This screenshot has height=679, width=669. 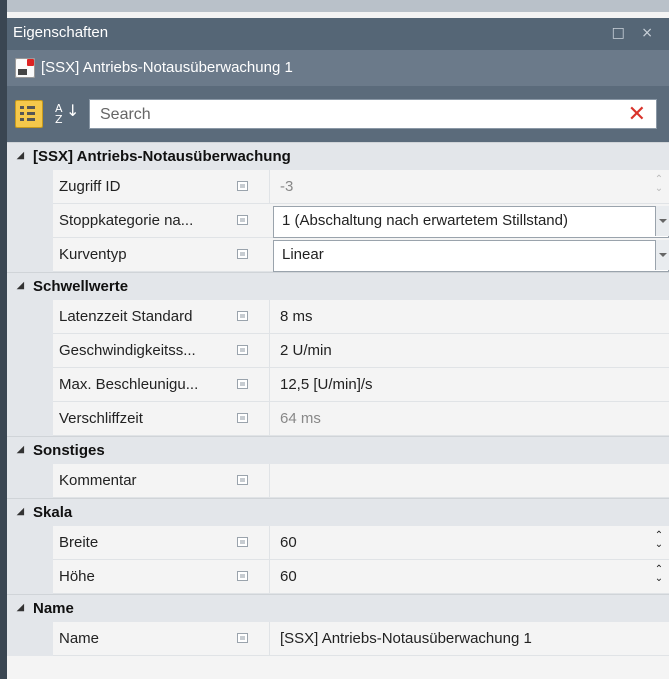 I want to click on window-top-strip, so click(x=338, y=6).